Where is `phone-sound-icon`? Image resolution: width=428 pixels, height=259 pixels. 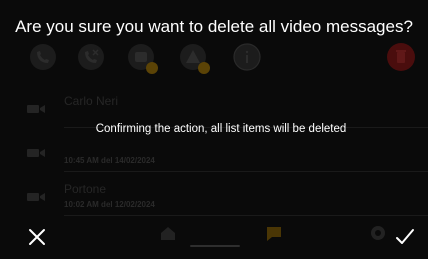 phone-sound-icon is located at coordinates (43, 57).